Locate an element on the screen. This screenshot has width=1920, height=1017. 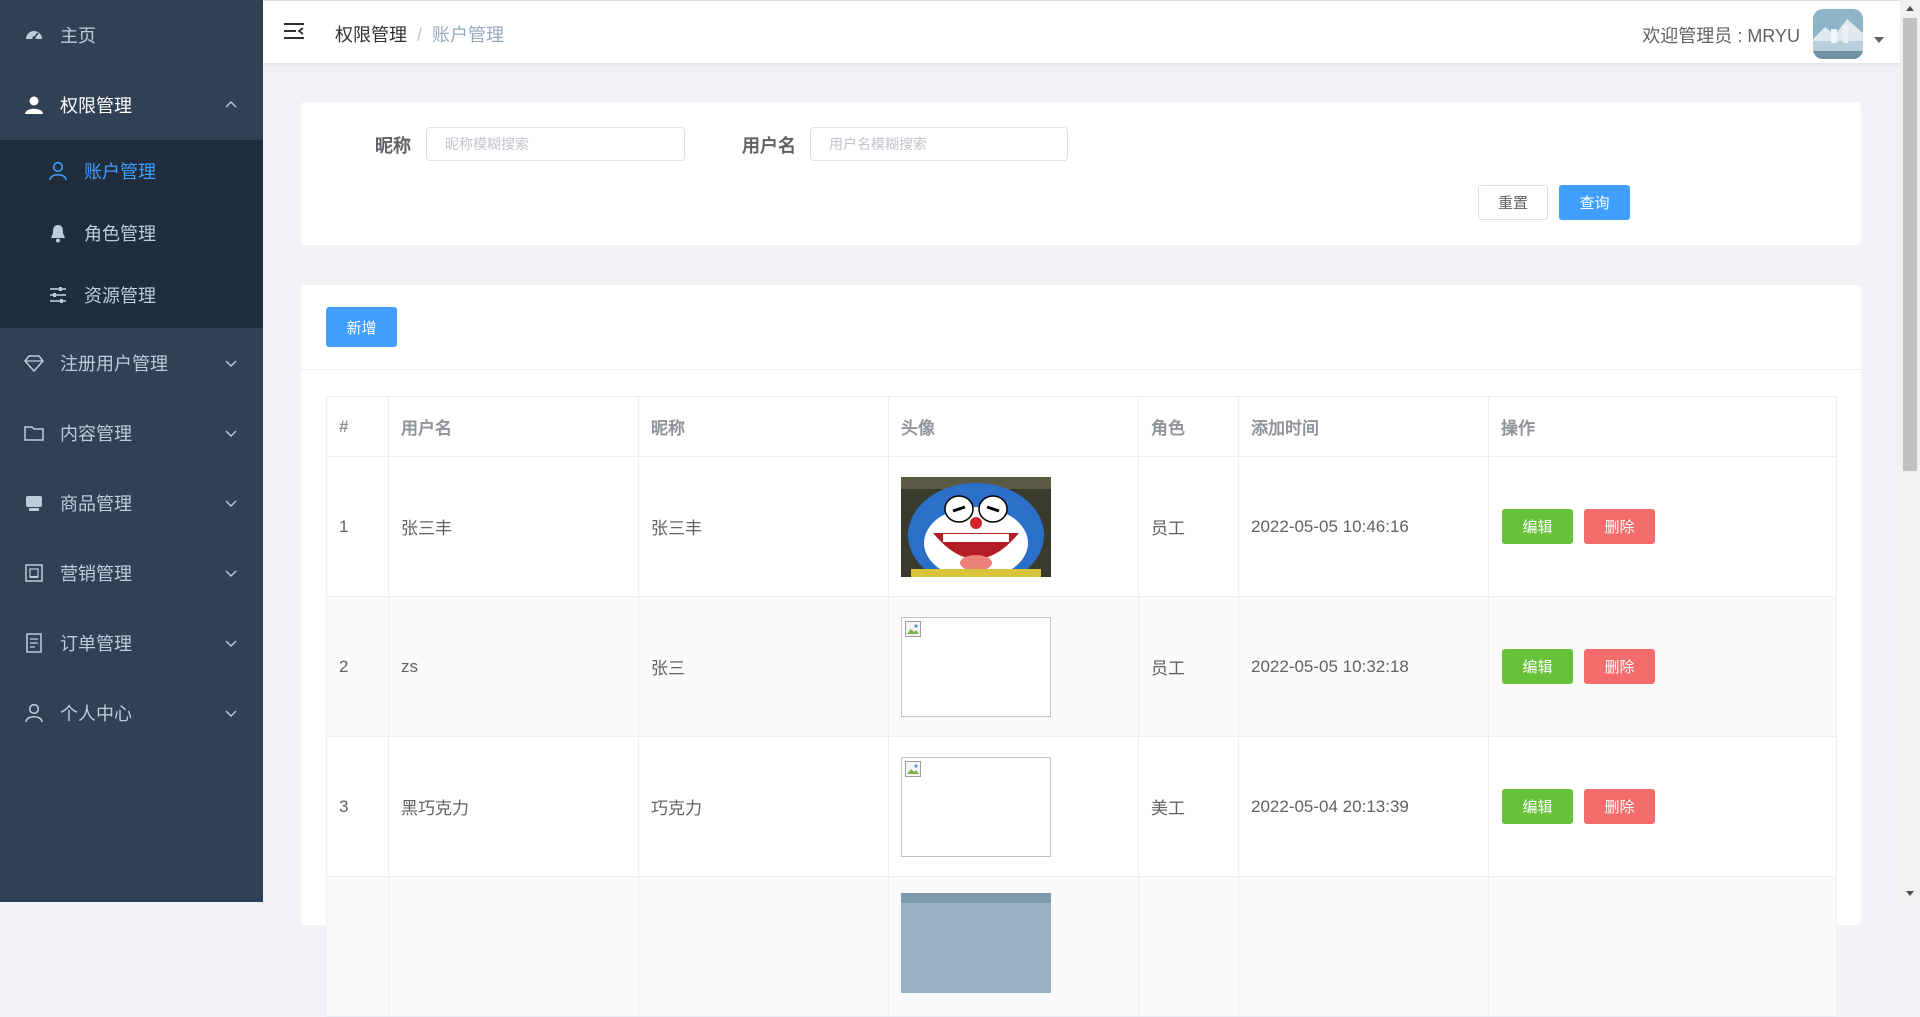
menu-label-marketing: 营销管理 is located at coordinates (96, 574).